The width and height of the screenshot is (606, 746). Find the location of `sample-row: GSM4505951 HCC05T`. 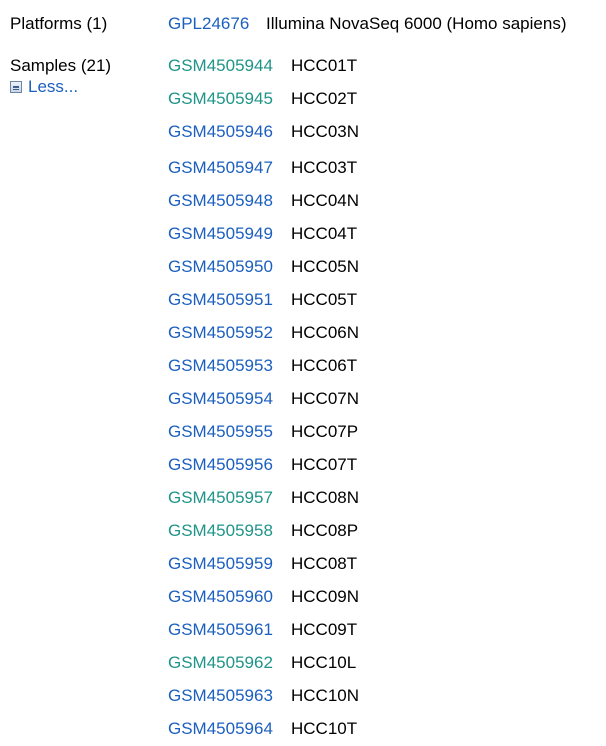

sample-row: GSM4505951 HCC05T is located at coordinates (303, 300).